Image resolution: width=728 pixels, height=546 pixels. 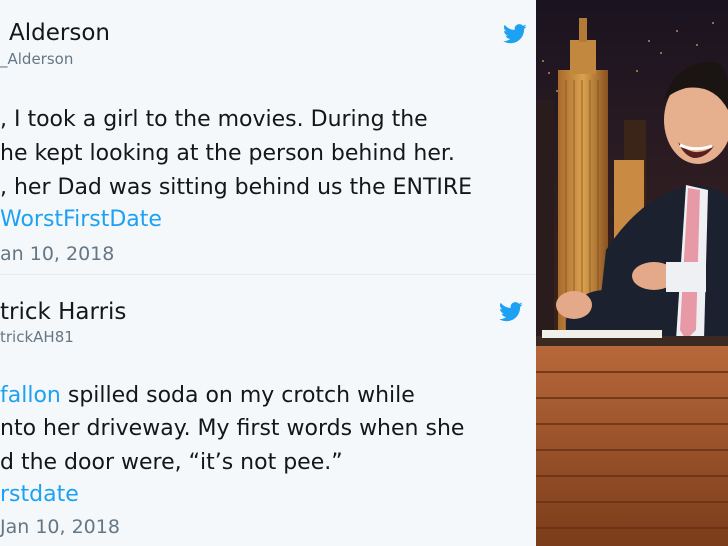 What do you see at coordinates (81, 219) in the screenshot?
I see `tweet-1-hashtag-link: WorstFirstDate` at bounding box center [81, 219].